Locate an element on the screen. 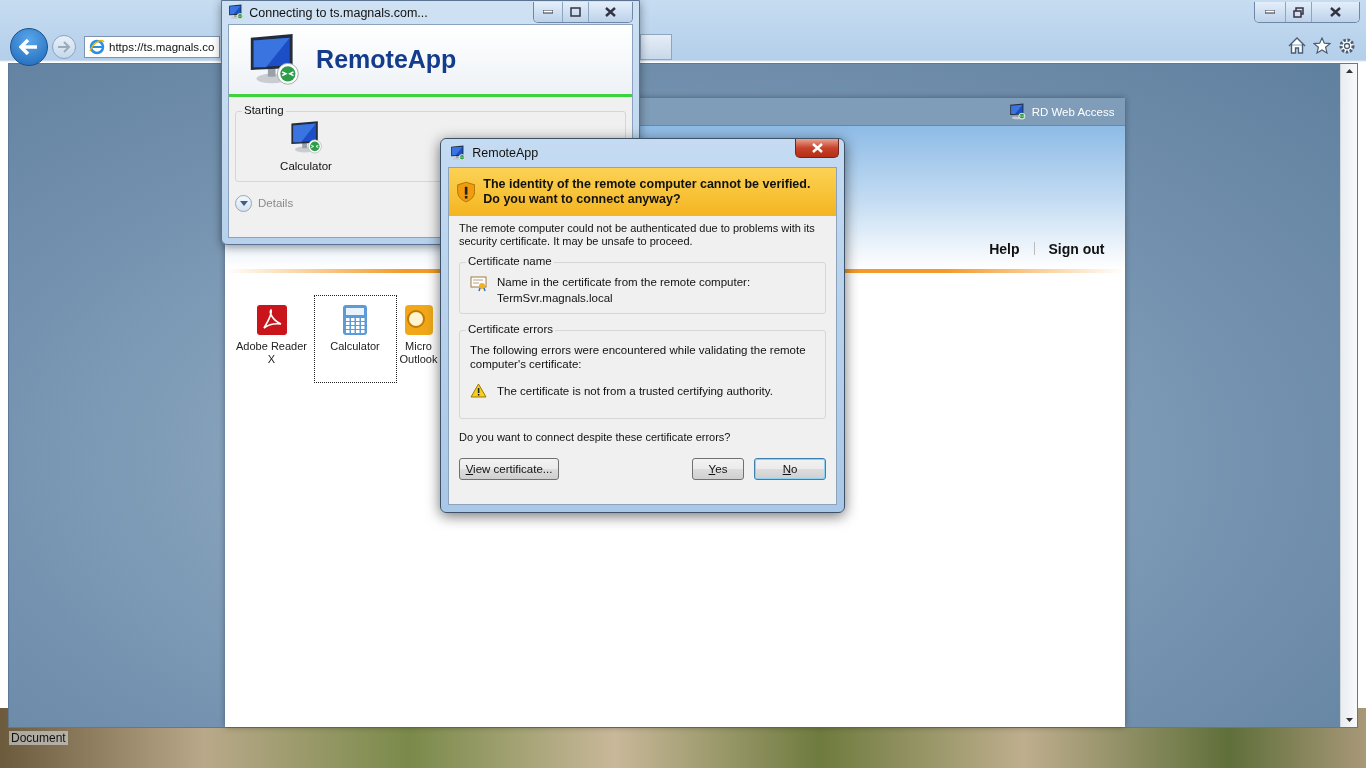  warning-icon is located at coordinates (478, 390).